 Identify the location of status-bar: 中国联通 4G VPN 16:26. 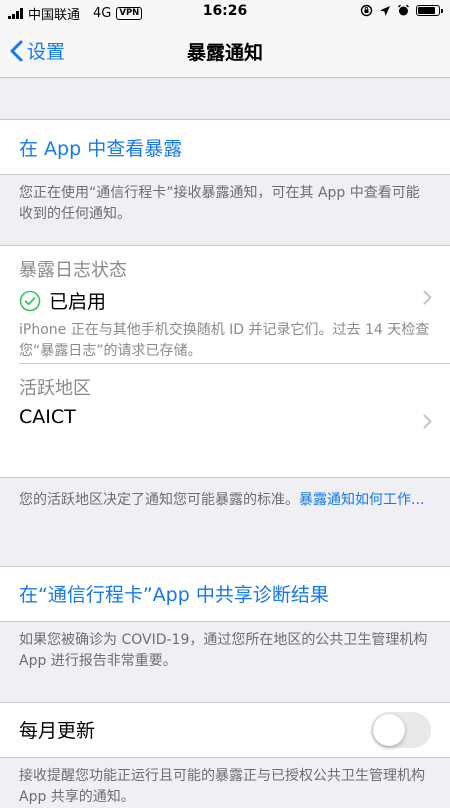
(225, 12).